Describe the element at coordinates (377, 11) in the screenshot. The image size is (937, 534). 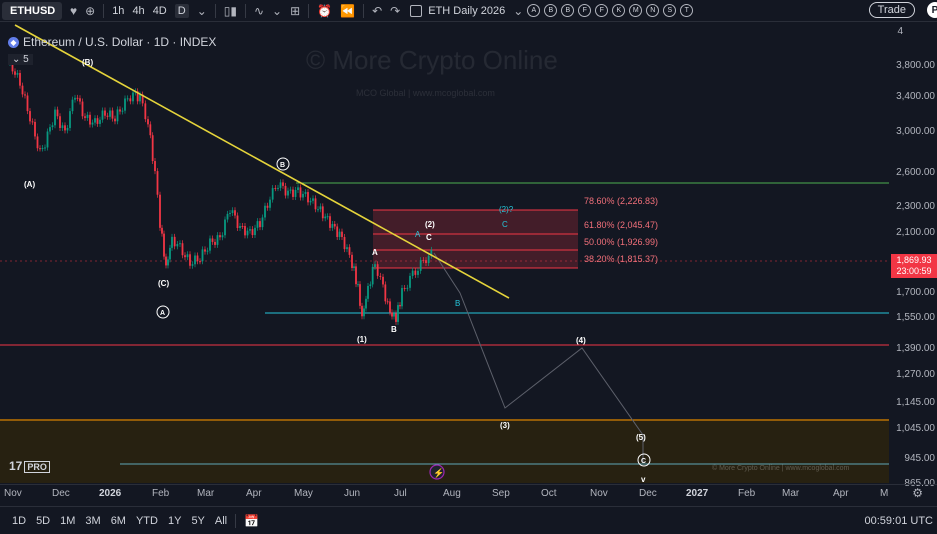
I see `undo-icon: ↶` at that location.